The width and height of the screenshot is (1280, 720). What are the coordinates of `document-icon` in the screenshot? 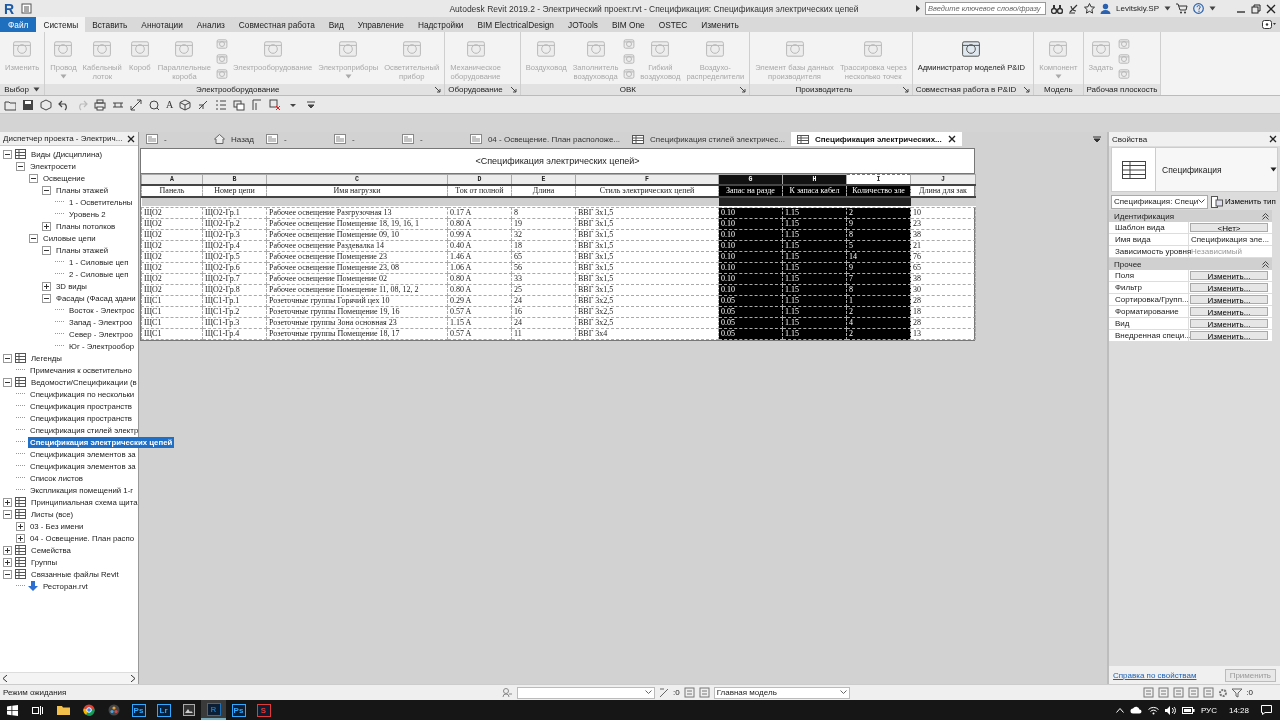 It's located at (26, 8).